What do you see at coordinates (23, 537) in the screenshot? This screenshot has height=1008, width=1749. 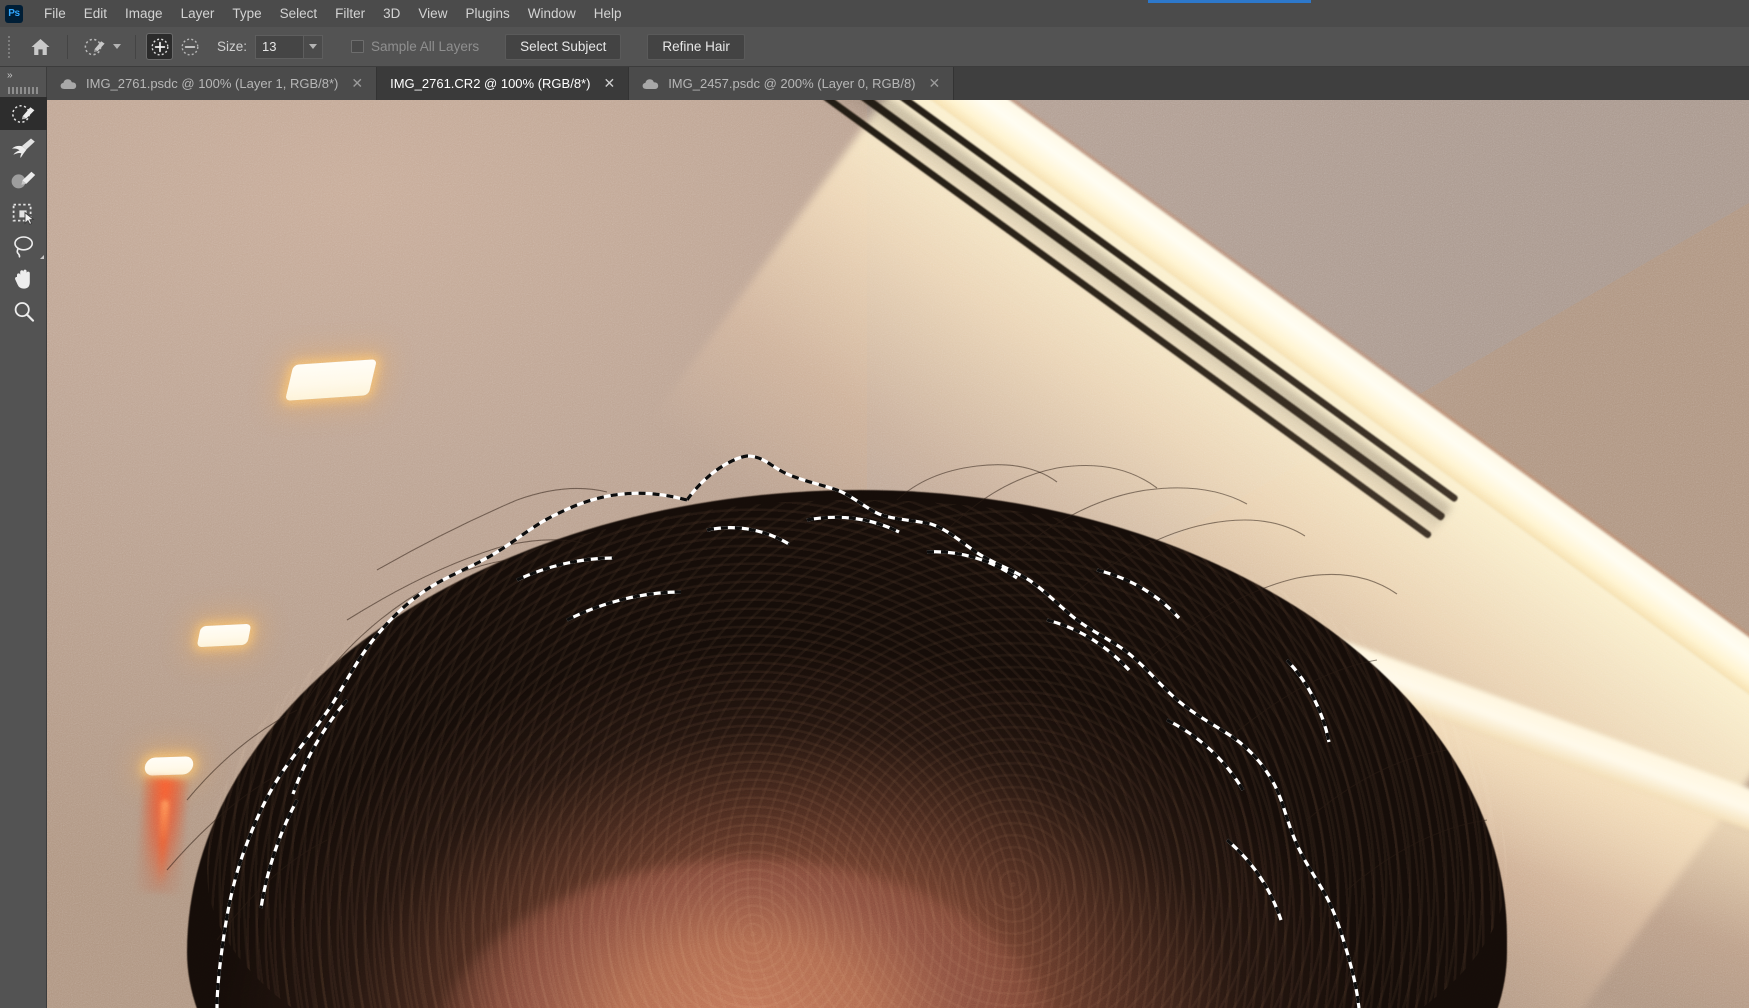 I see `tools-panel: »` at bounding box center [23, 537].